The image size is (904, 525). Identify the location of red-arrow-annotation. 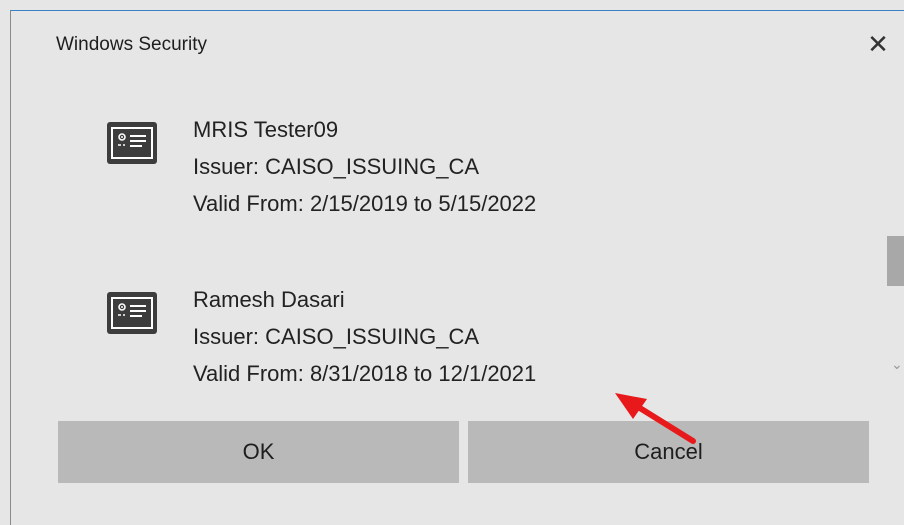
(655, 418).